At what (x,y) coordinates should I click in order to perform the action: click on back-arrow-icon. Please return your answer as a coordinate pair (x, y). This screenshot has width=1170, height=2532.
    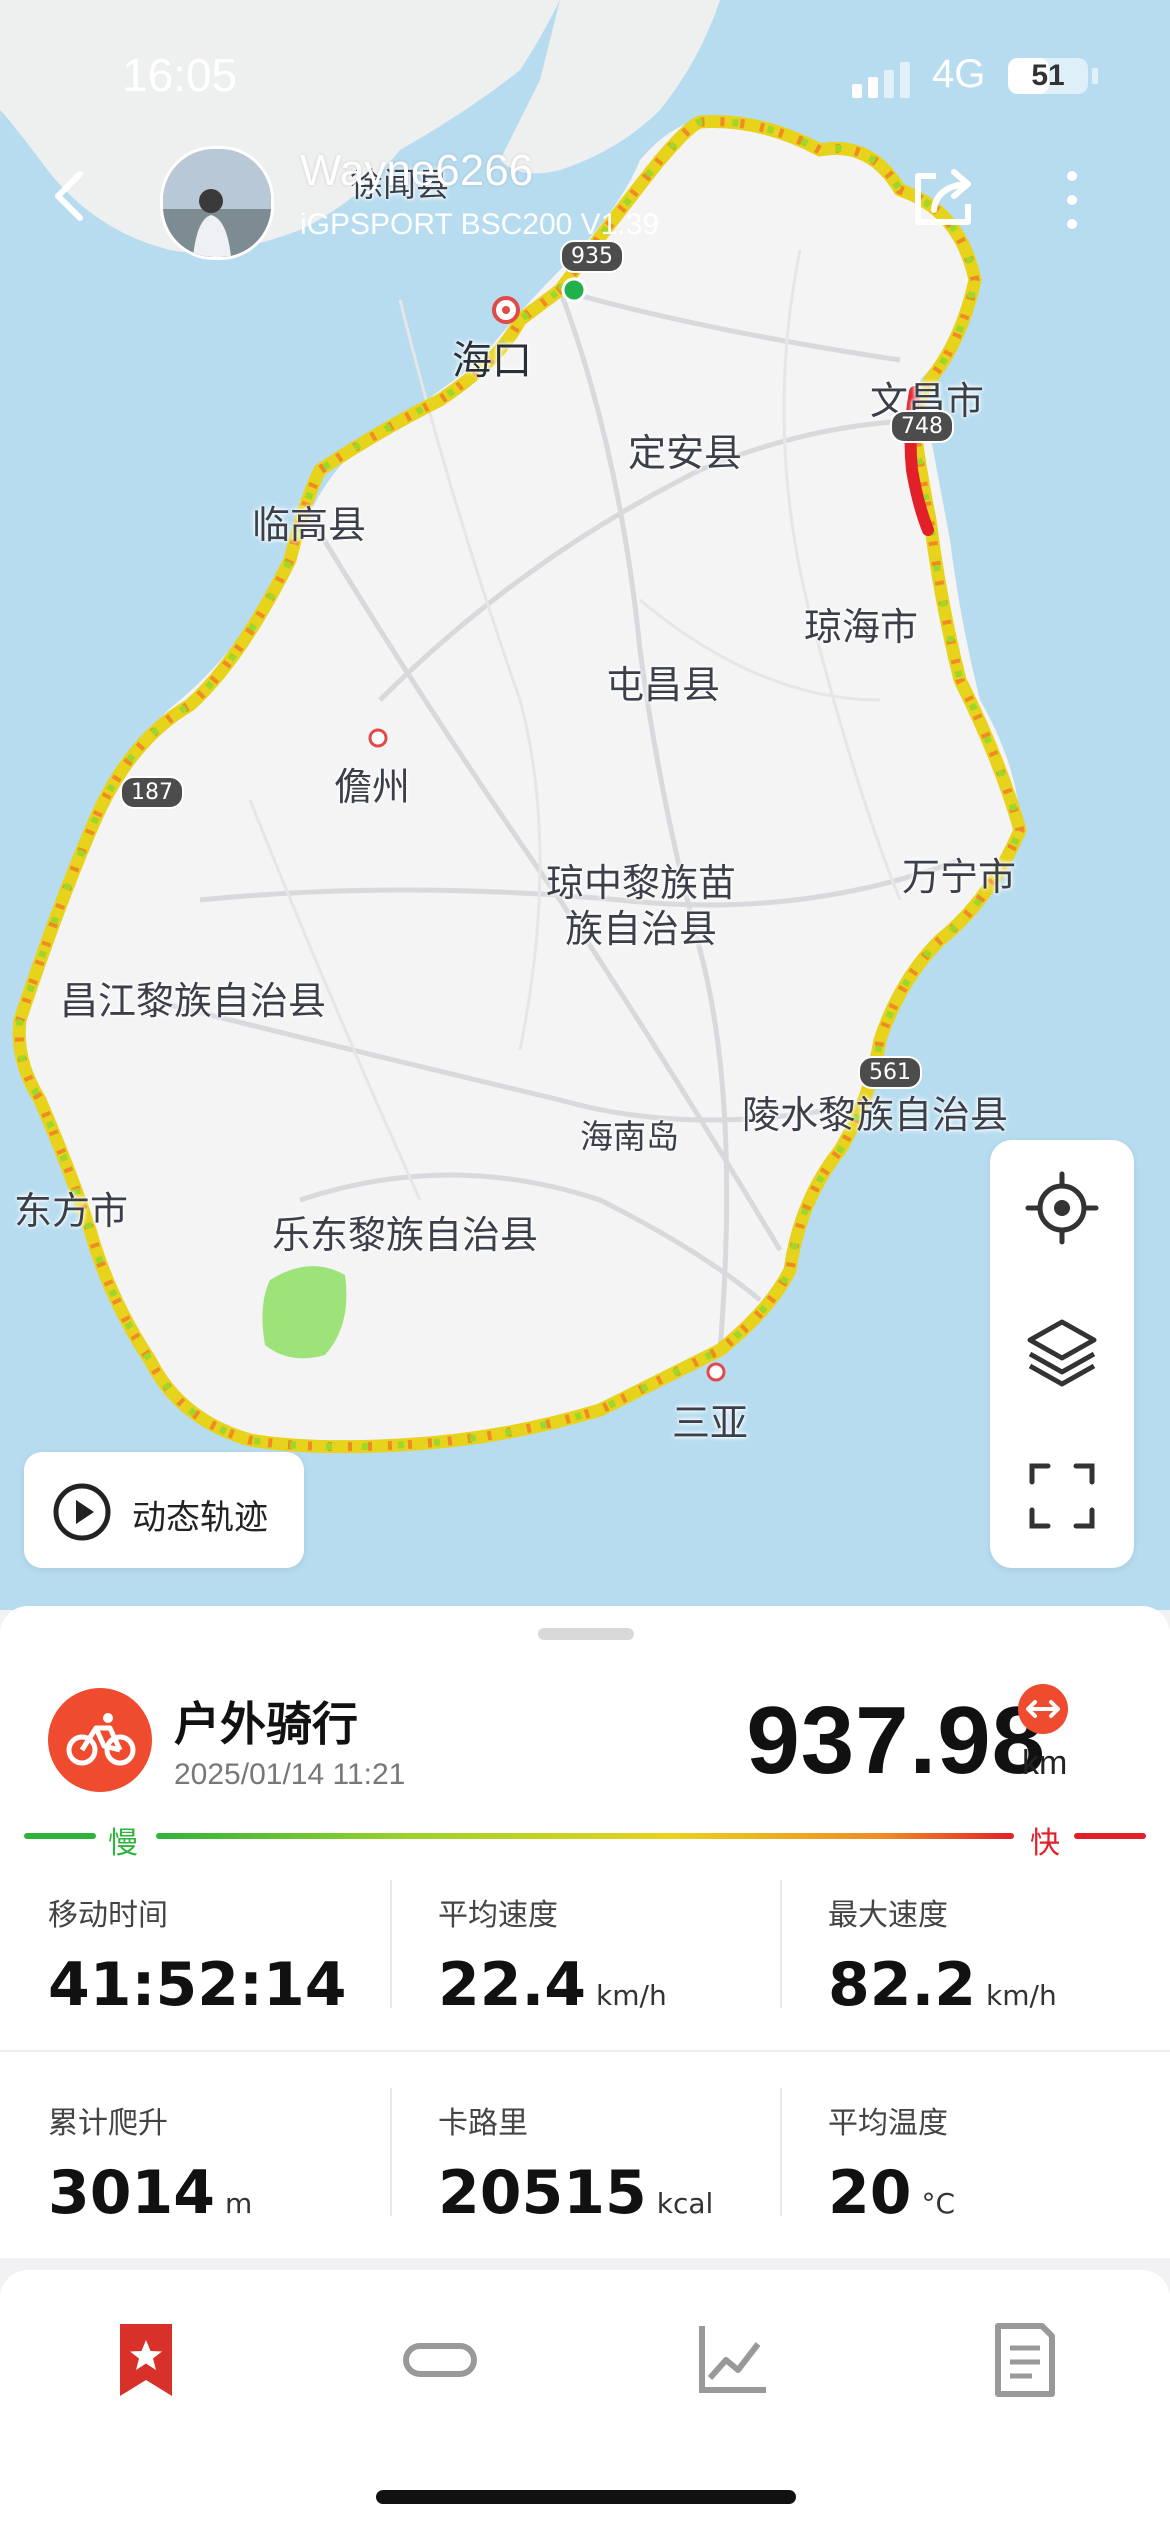
    Looking at the image, I should click on (70, 195).